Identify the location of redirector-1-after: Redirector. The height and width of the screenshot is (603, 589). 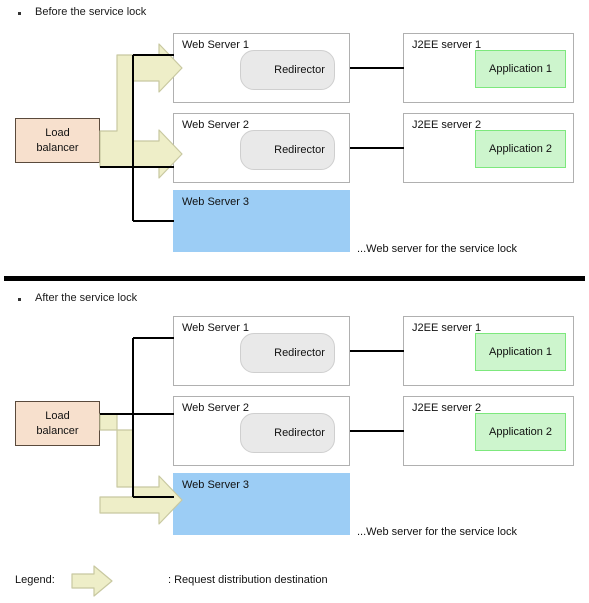
(287, 353).